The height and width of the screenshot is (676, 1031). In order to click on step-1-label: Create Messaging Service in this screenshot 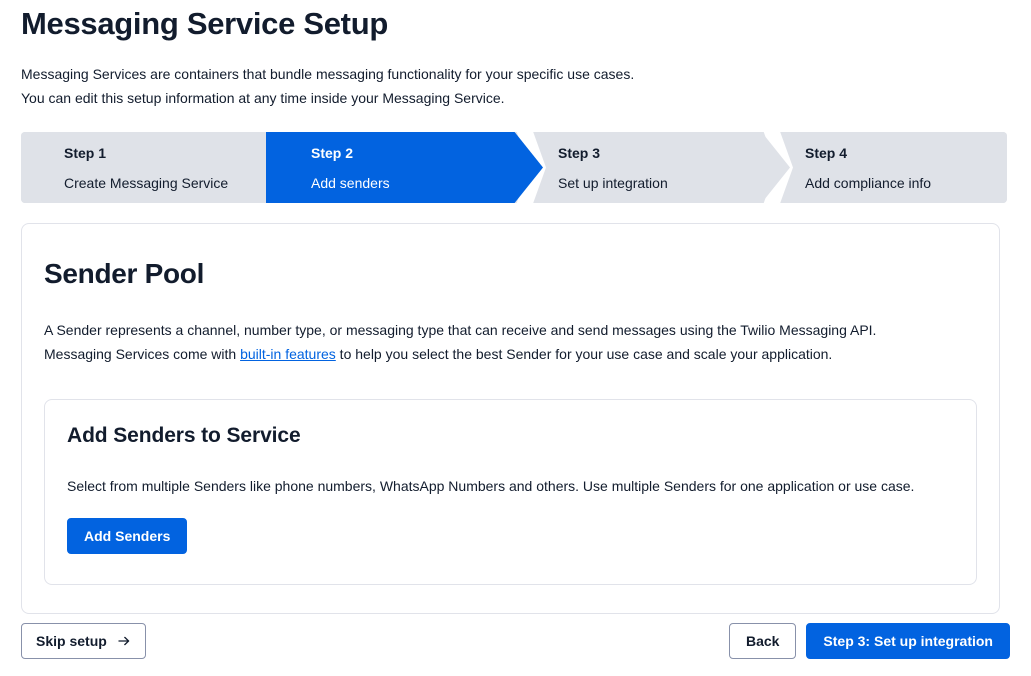, I will do `click(146, 182)`.